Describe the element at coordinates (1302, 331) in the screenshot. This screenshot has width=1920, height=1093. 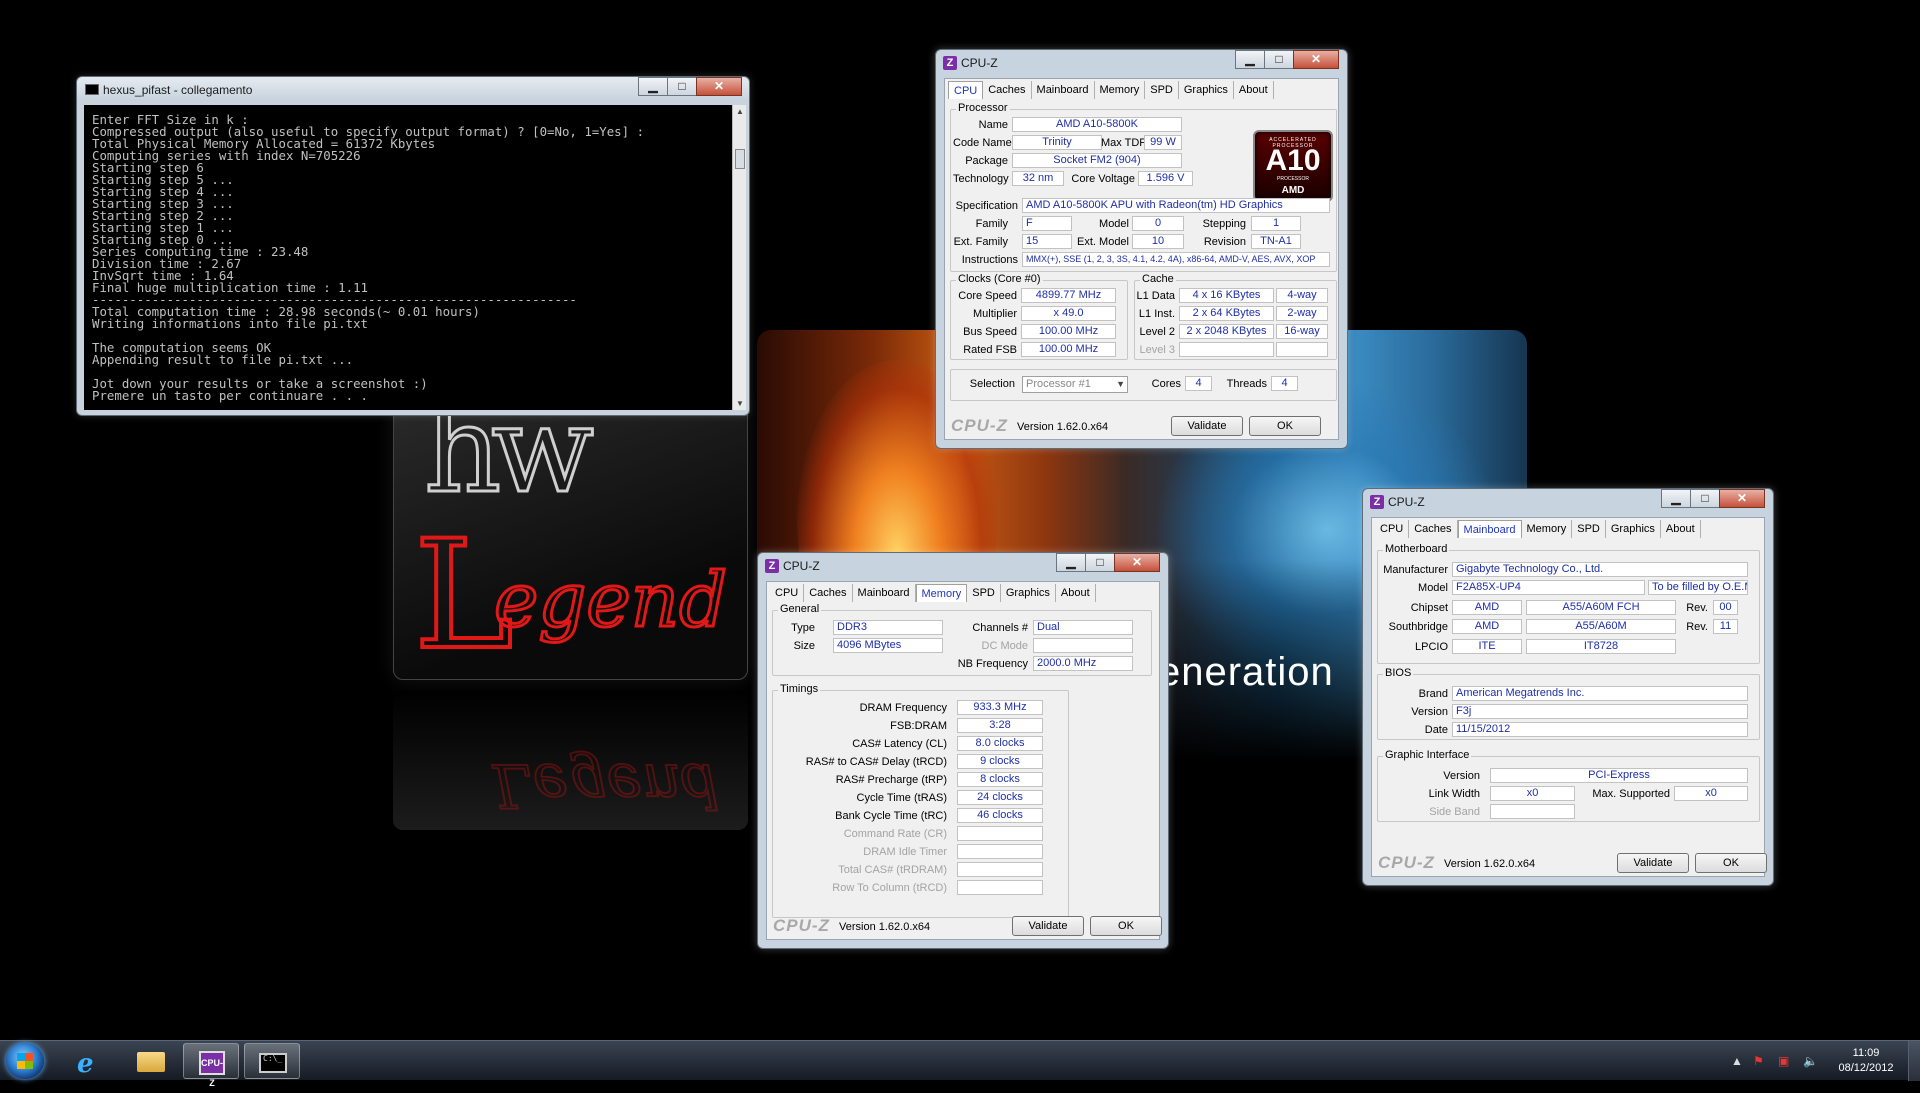
I see `cache-l2-way: 16-way` at that location.